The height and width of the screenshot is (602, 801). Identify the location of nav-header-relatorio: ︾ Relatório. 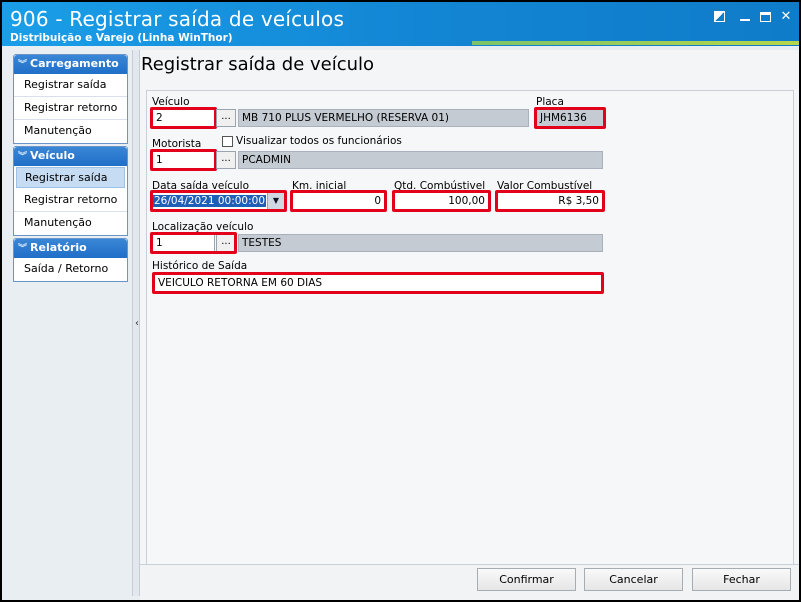
(70, 248).